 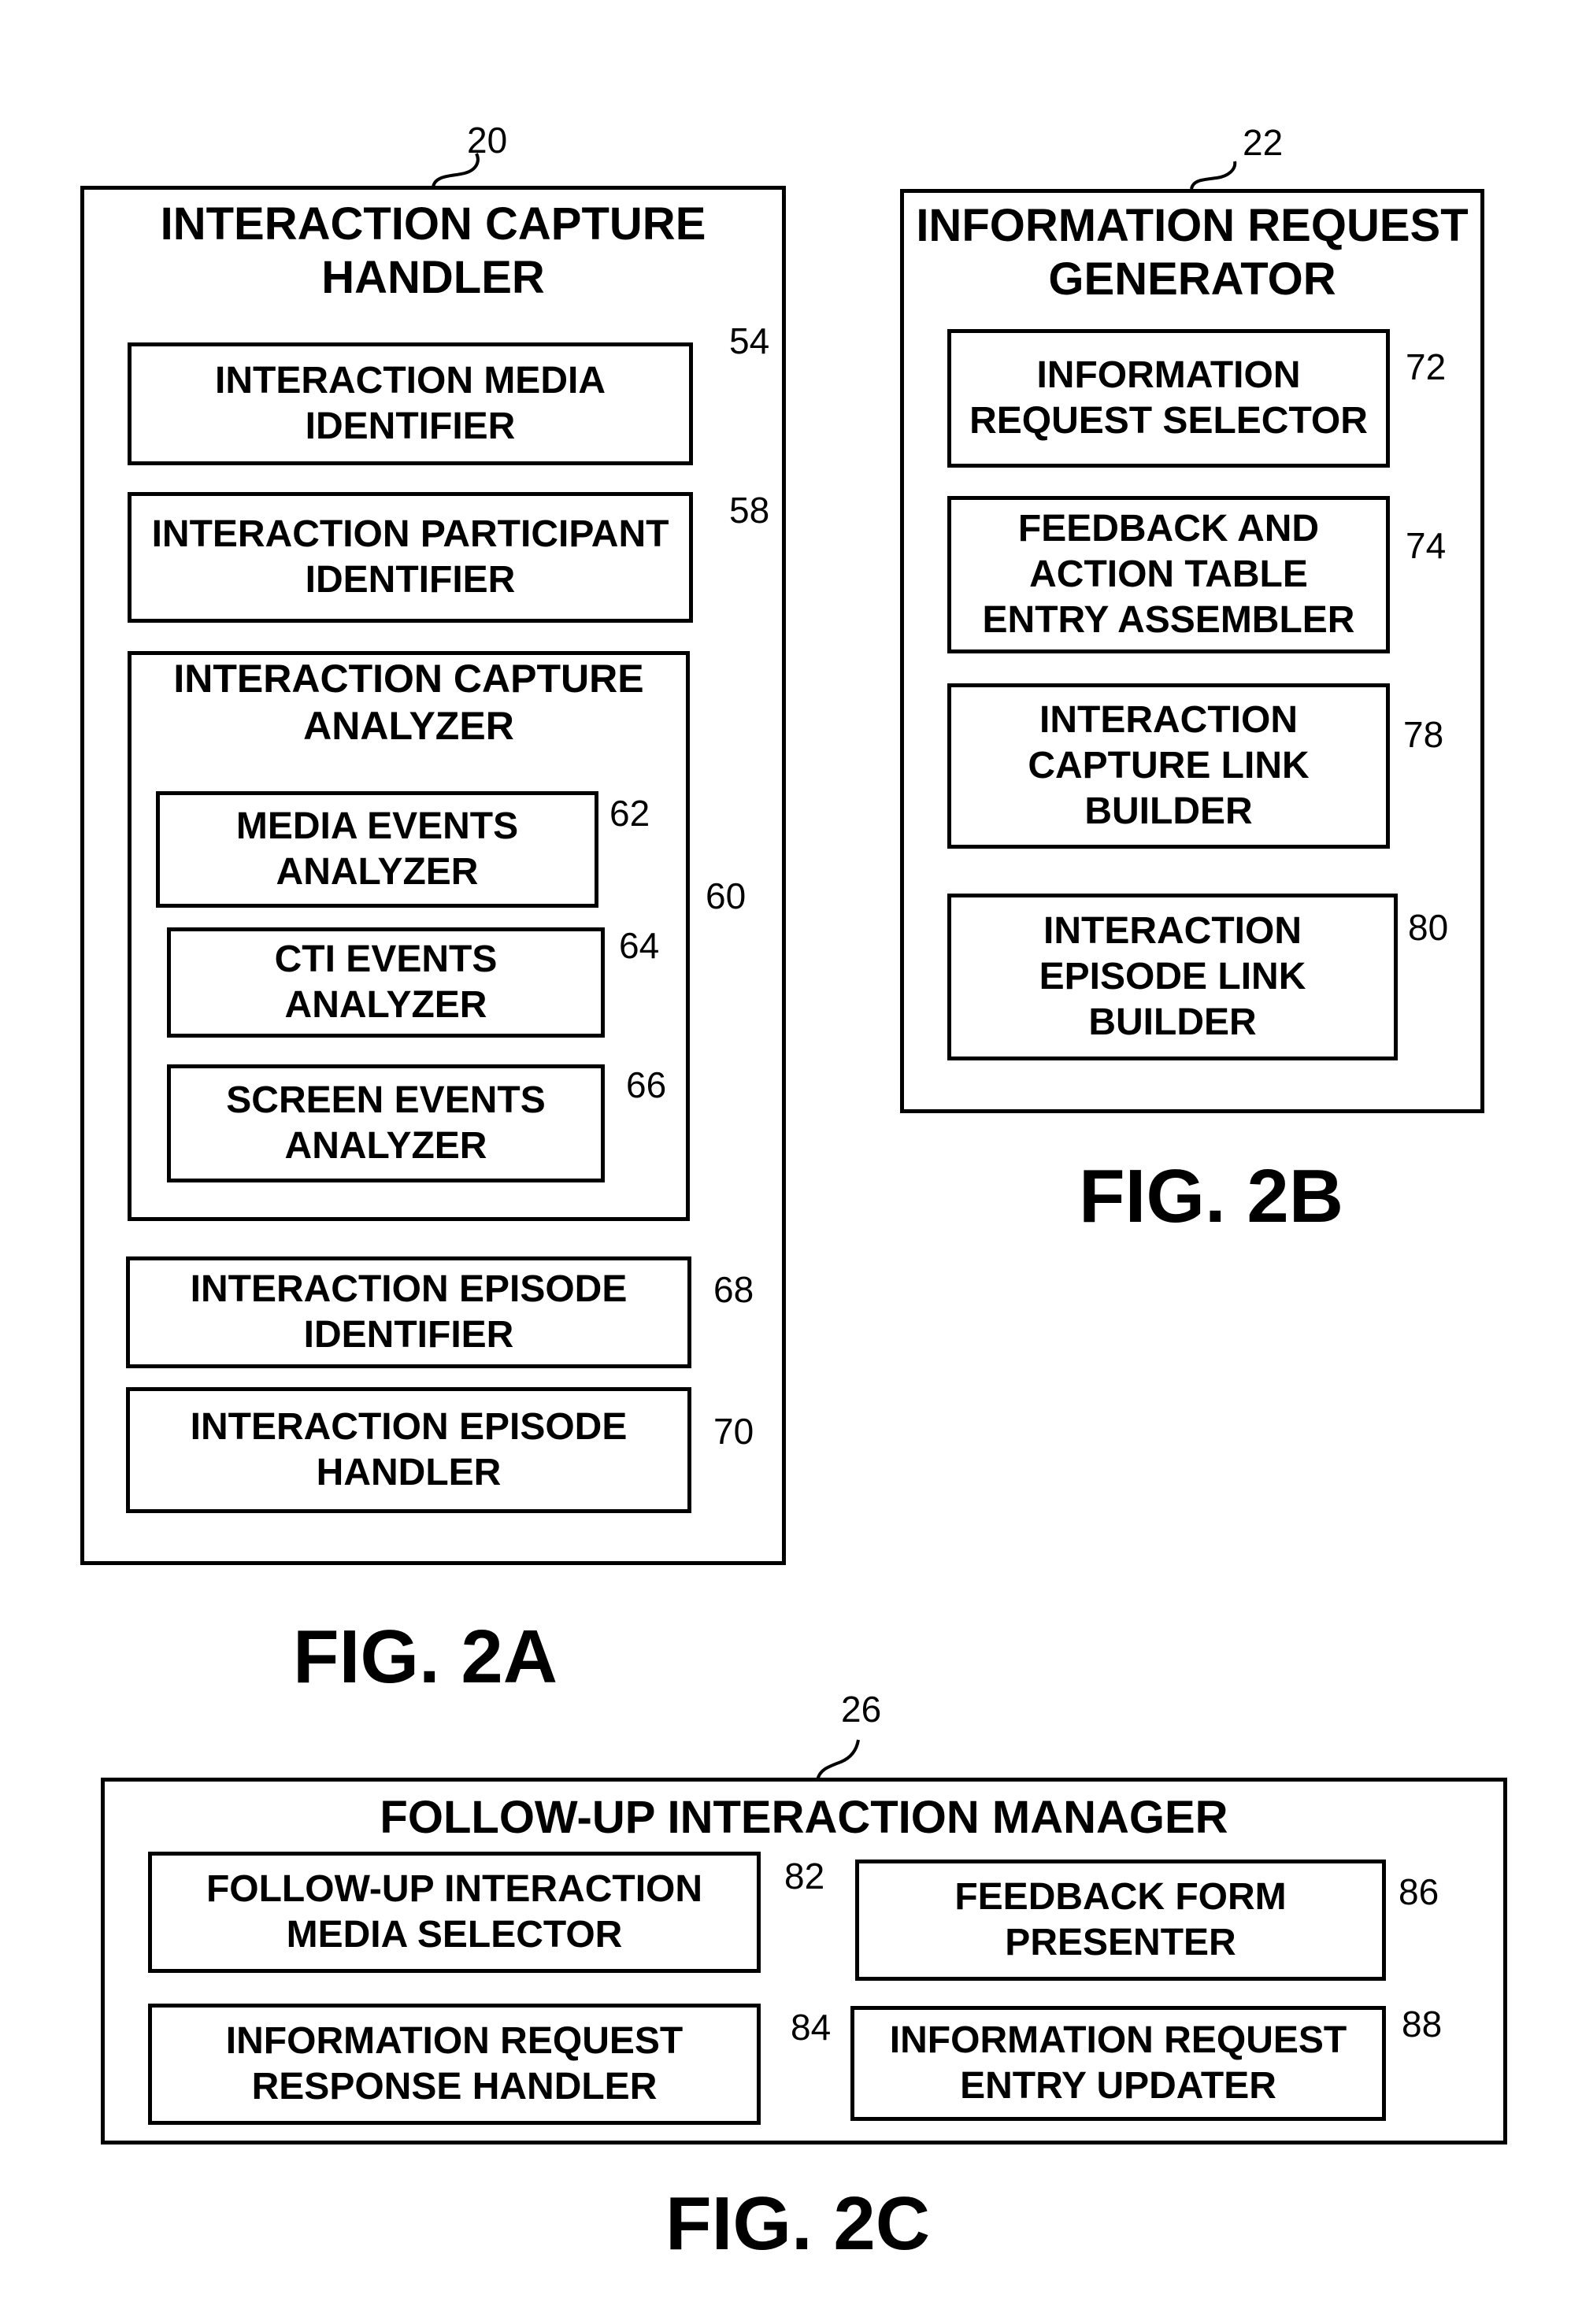 What do you see at coordinates (1426, 366) in the screenshot?
I see `ref-72: 72` at bounding box center [1426, 366].